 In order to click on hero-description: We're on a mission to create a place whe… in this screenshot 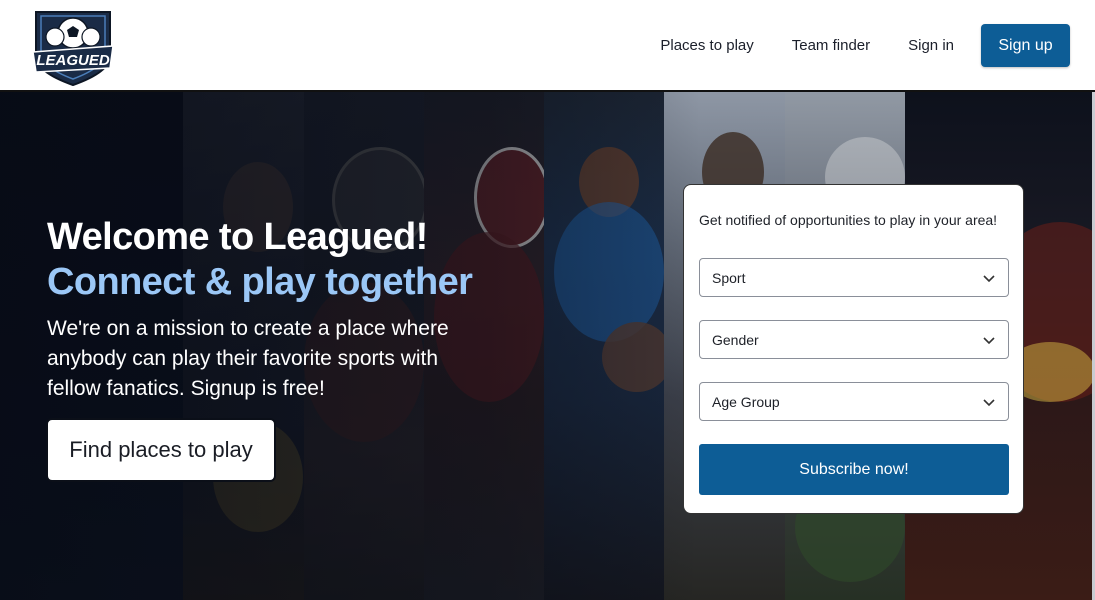, I will do `click(248, 358)`.